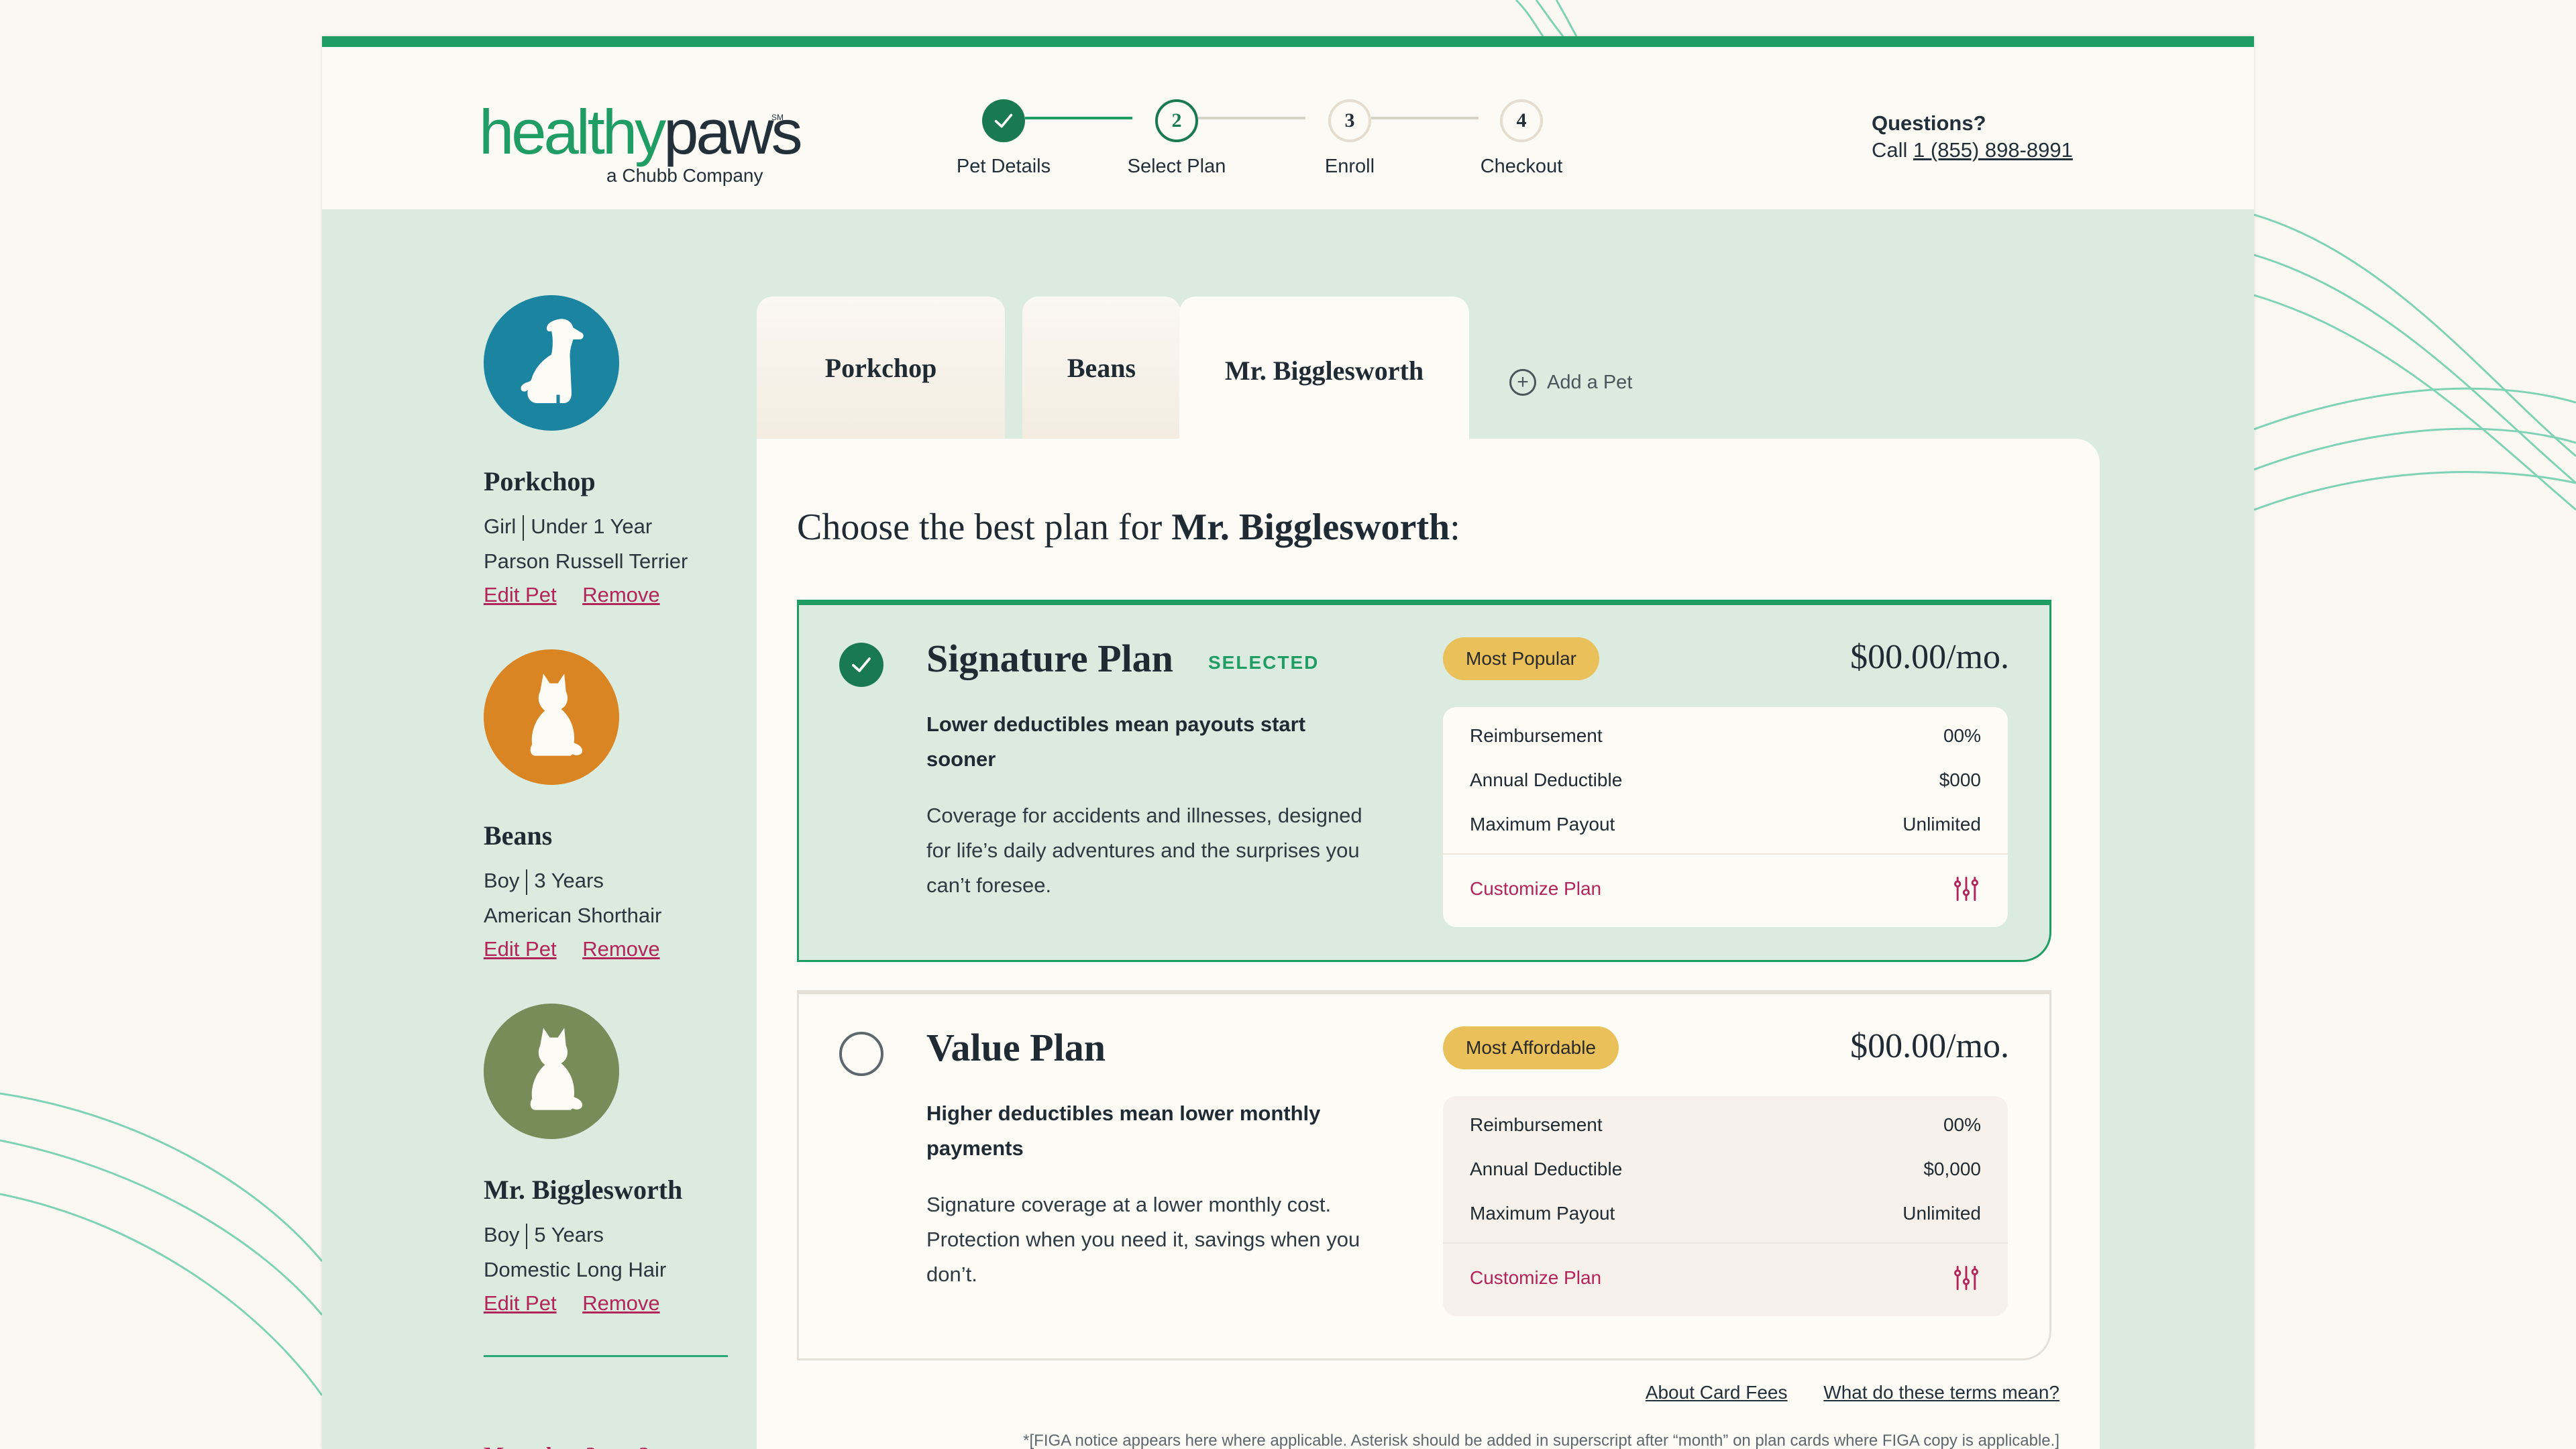  Describe the element at coordinates (1176, 166) in the screenshot. I see `step-2-label: Select Plan` at that location.